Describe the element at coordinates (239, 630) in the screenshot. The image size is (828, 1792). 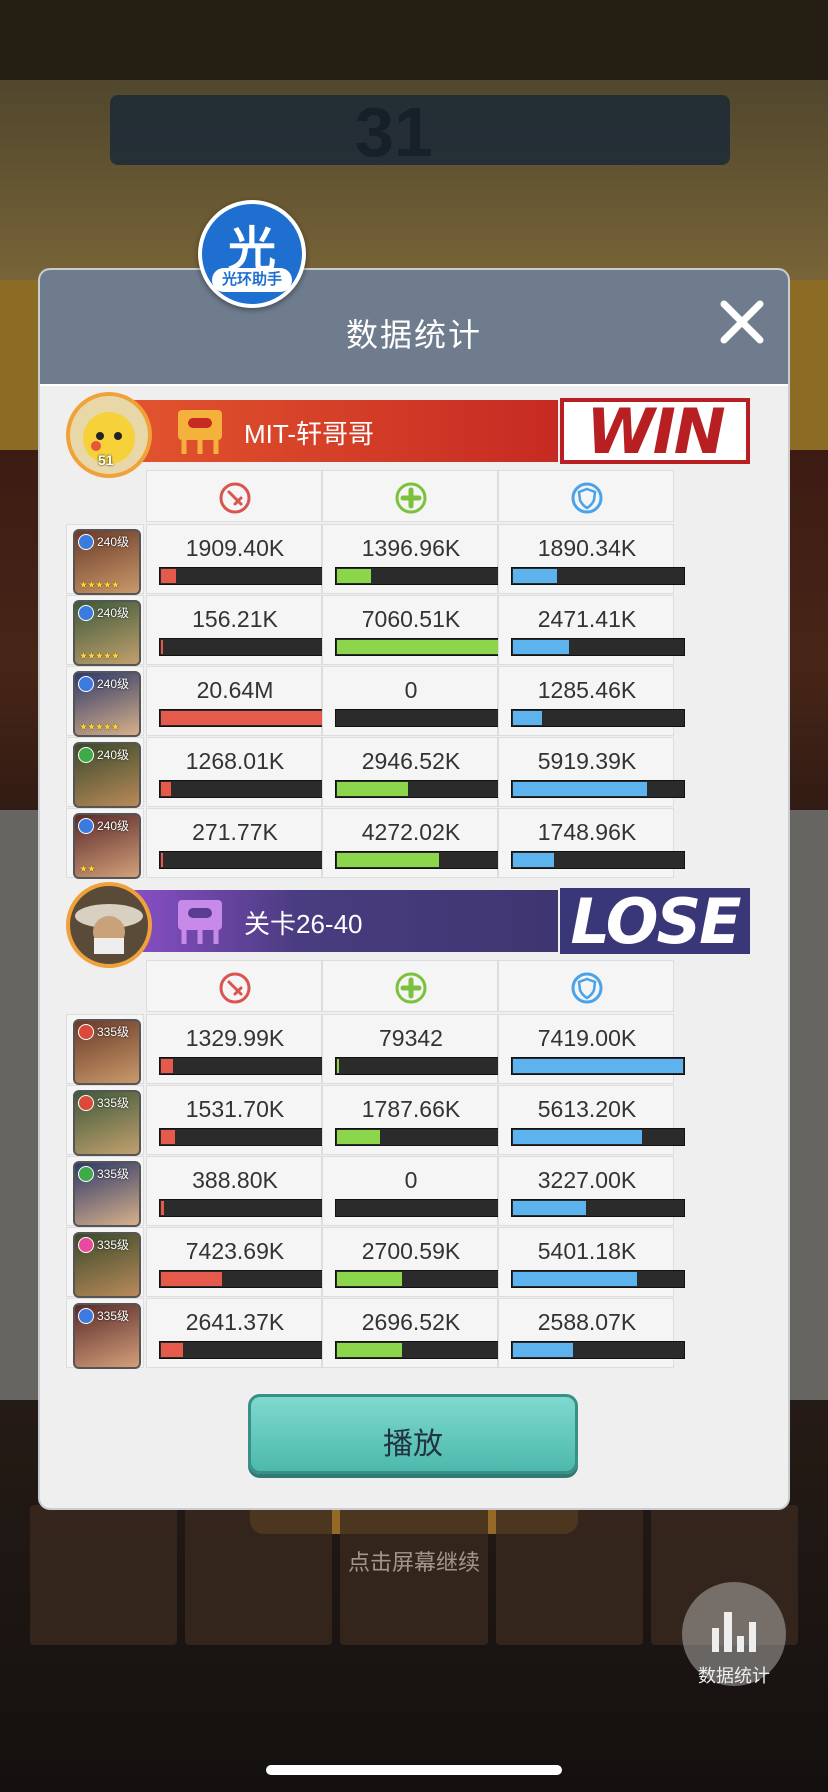
I see `damage-cell: 156.21K` at that location.